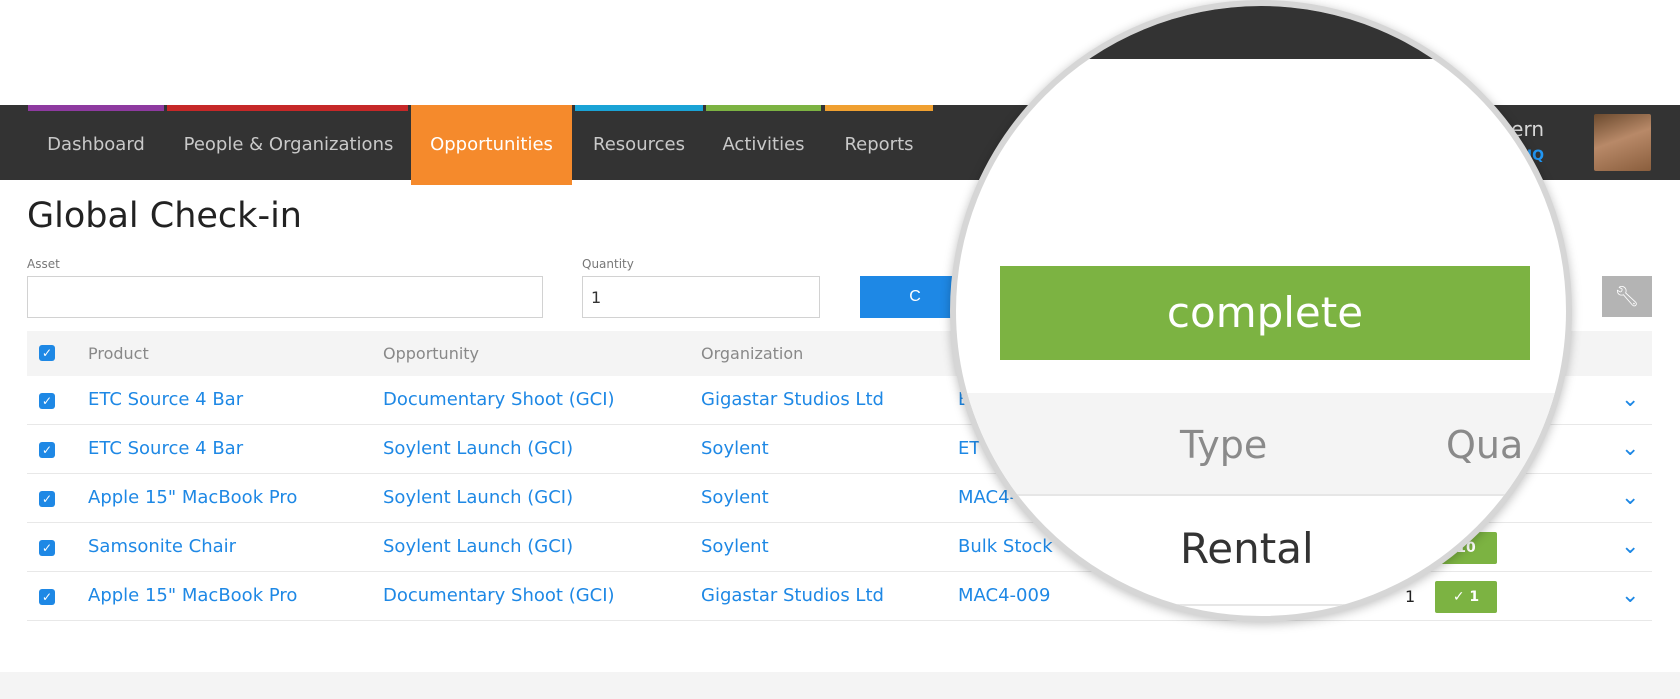  What do you see at coordinates (1265, 313) in the screenshot?
I see `complete-button: complete` at bounding box center [1265, 313].